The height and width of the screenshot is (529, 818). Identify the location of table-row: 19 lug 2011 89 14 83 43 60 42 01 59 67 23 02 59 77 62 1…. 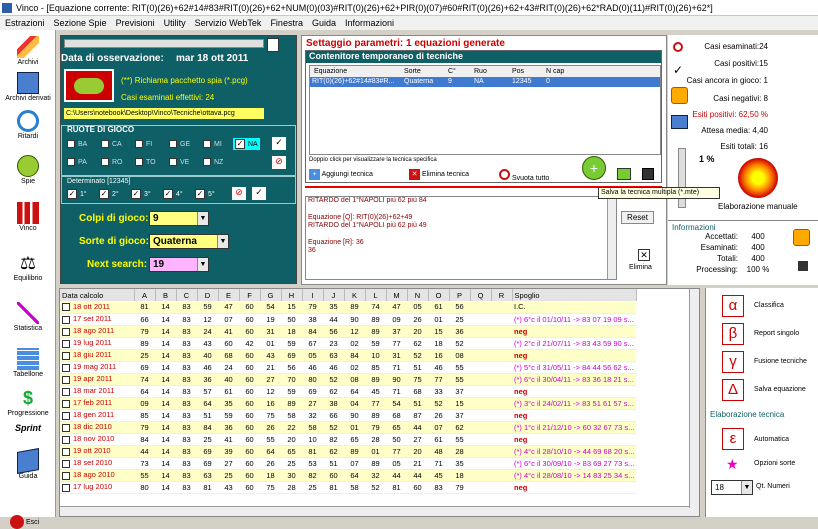
(348, 343).